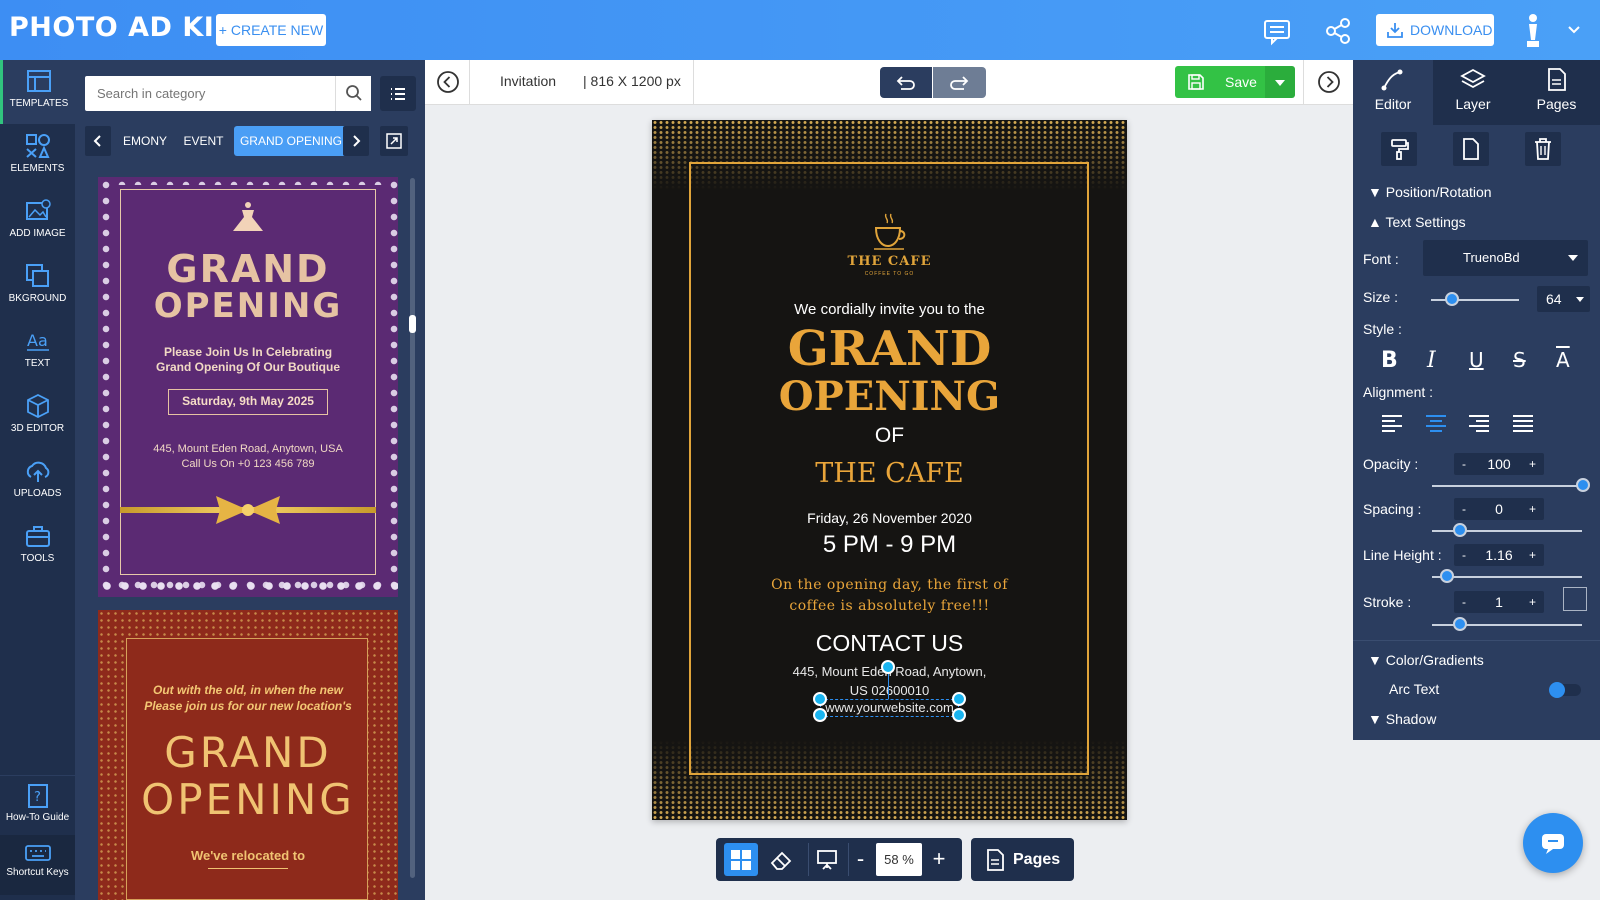  I want to click on rail-3d-editor: 3D EDITOR, so click(37, 417).